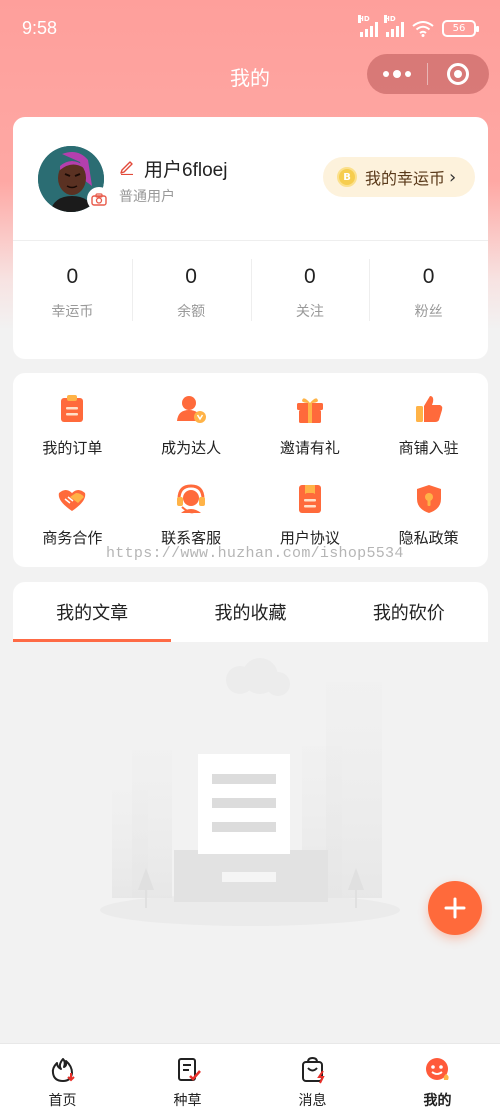 The height and width of the screenshot is (1111, 500). I want to click on mini-program-capsule, so click(428, 74).